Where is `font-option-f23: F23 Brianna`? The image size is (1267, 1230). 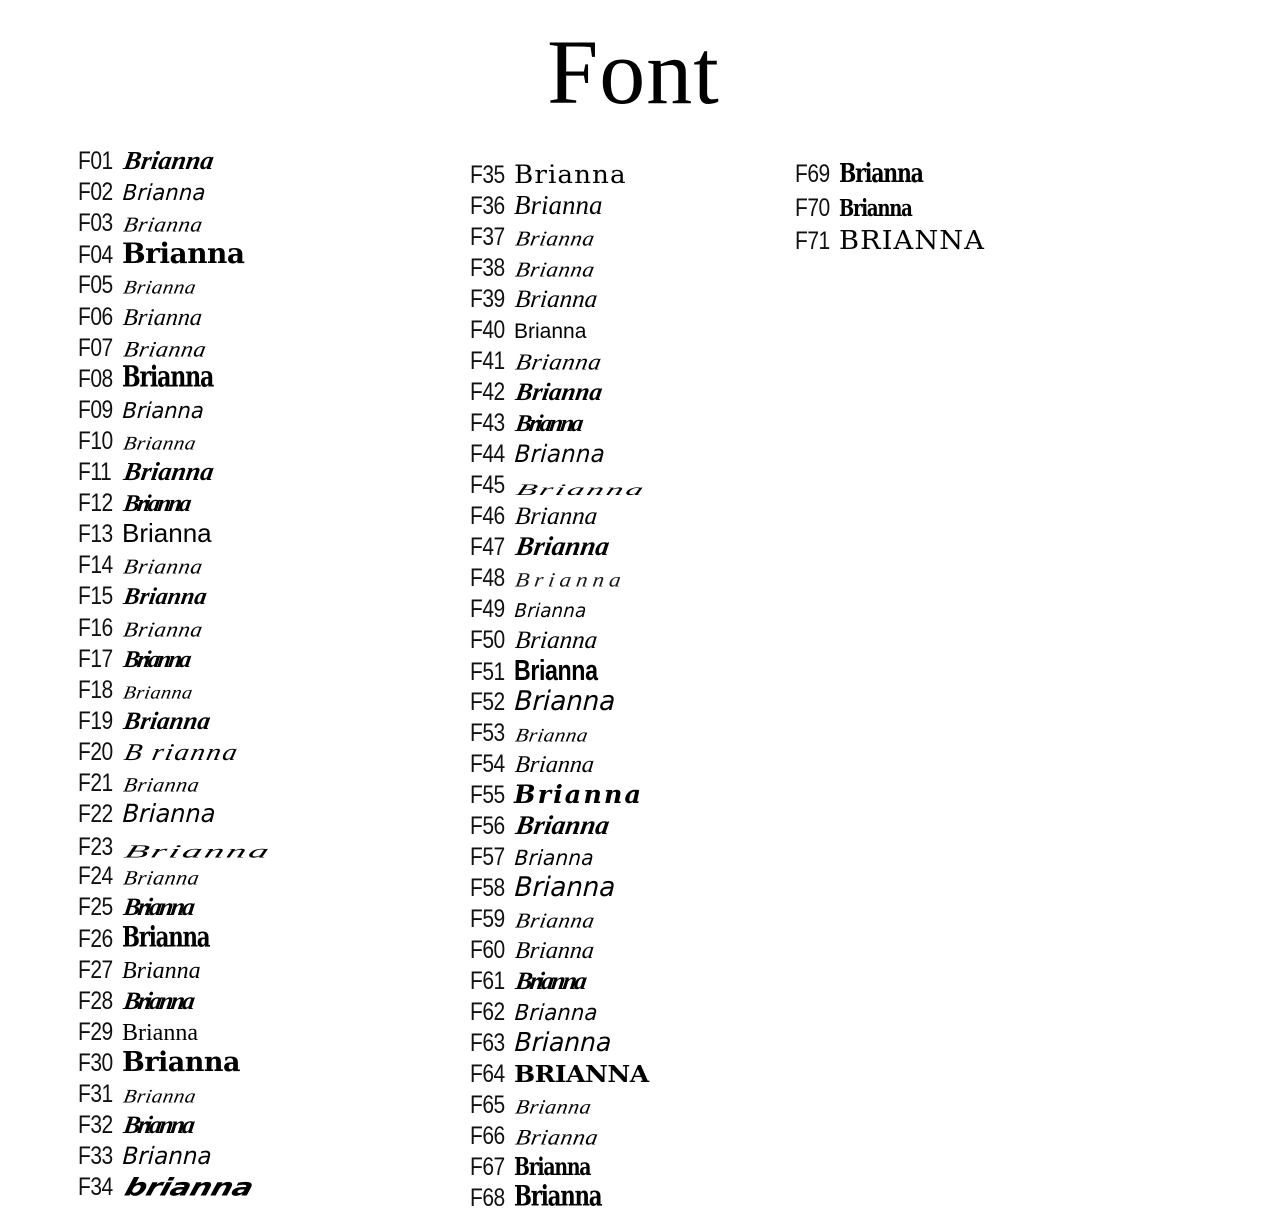 font-option-f23: F23 Brianna is located at coordinates (176, 846).